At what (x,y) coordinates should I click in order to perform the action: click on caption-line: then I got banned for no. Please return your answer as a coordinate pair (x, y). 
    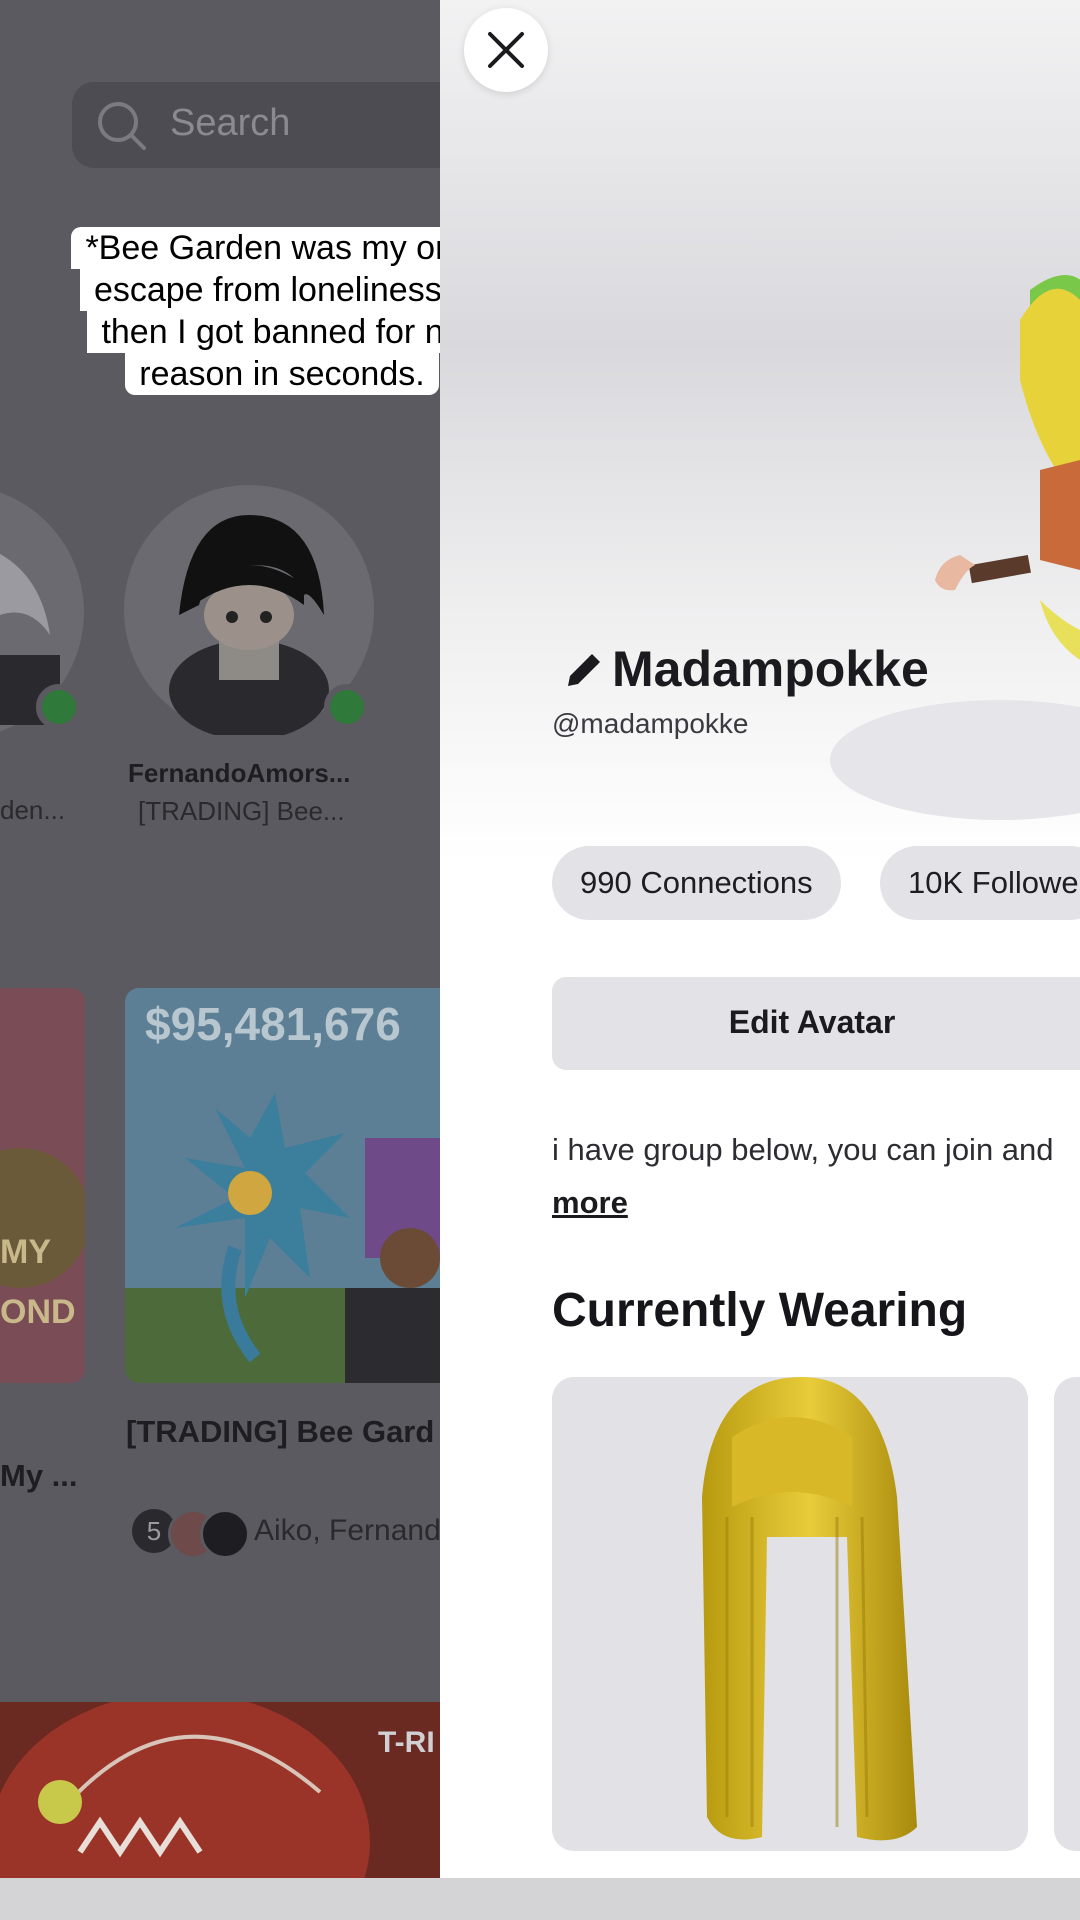
    Looking at the image, I should click on (282, 332).